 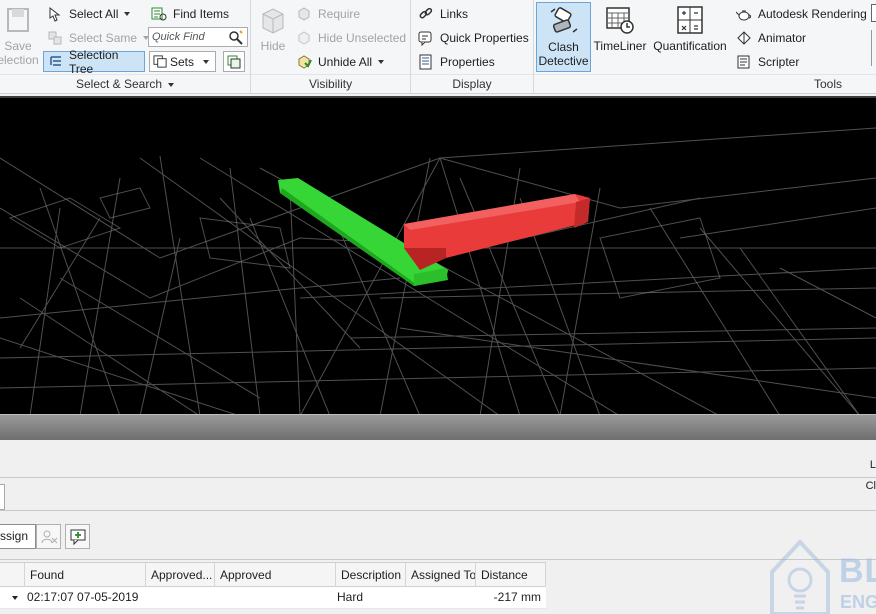 What do you see at coordinates (812, 14) in the screenshot?
I see `autodesk-rendering-label: Autodesk Rendering` at bounding box center [812, 14].